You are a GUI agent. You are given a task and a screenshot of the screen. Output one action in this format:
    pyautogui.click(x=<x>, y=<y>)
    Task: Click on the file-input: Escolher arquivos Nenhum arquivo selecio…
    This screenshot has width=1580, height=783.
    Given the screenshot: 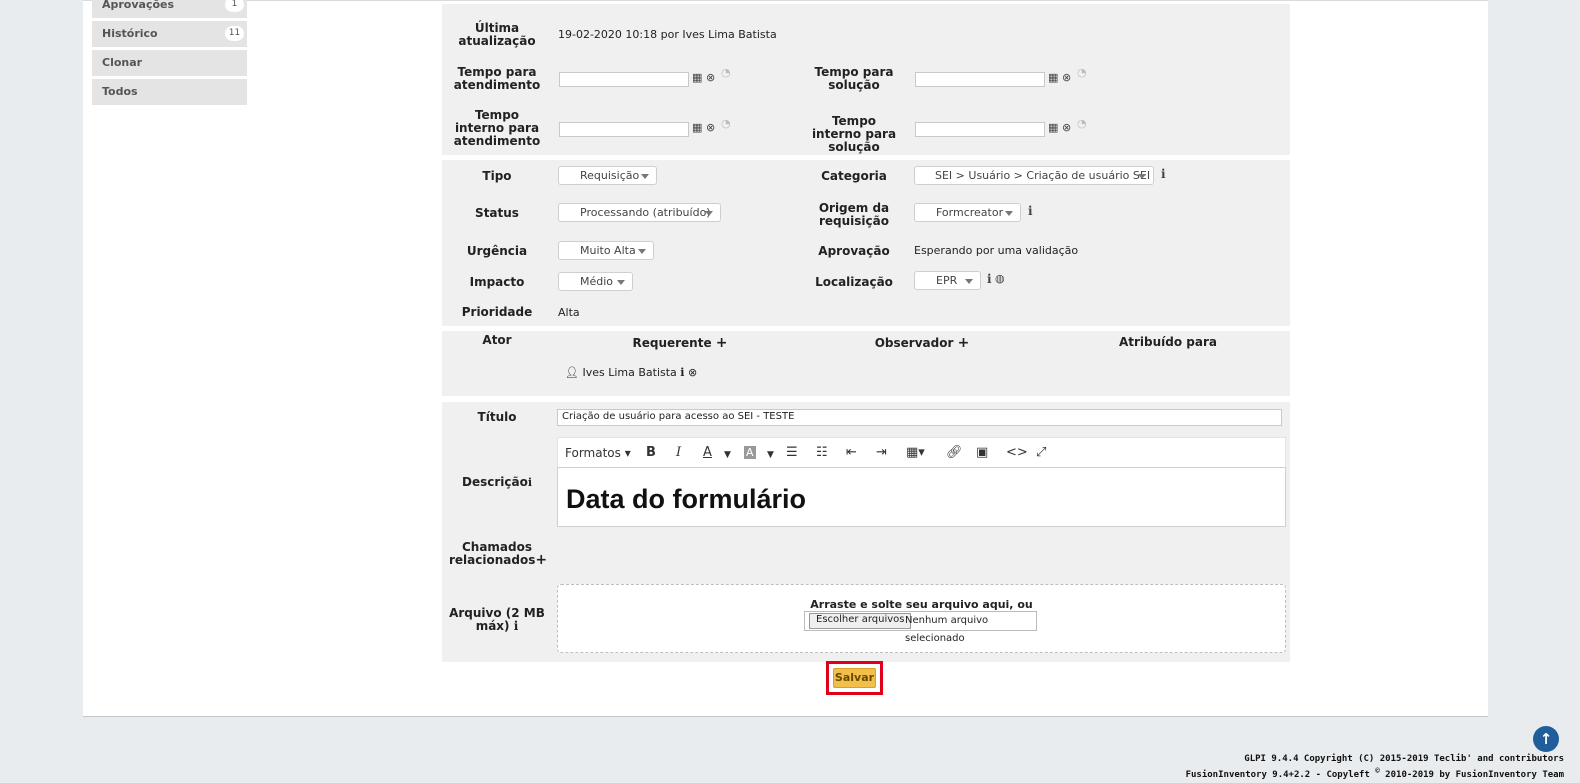 What is the action you would take?
    pyautogui.click(x=920, y=627)
    